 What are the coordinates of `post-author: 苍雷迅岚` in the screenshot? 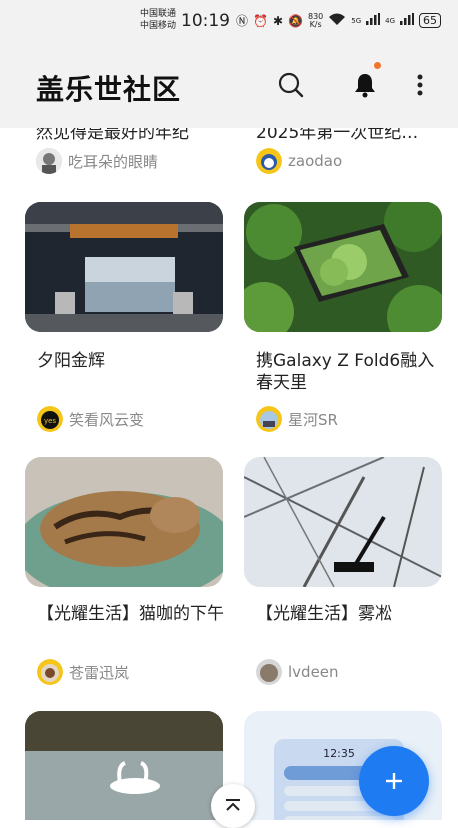 It's located at (83, 672).